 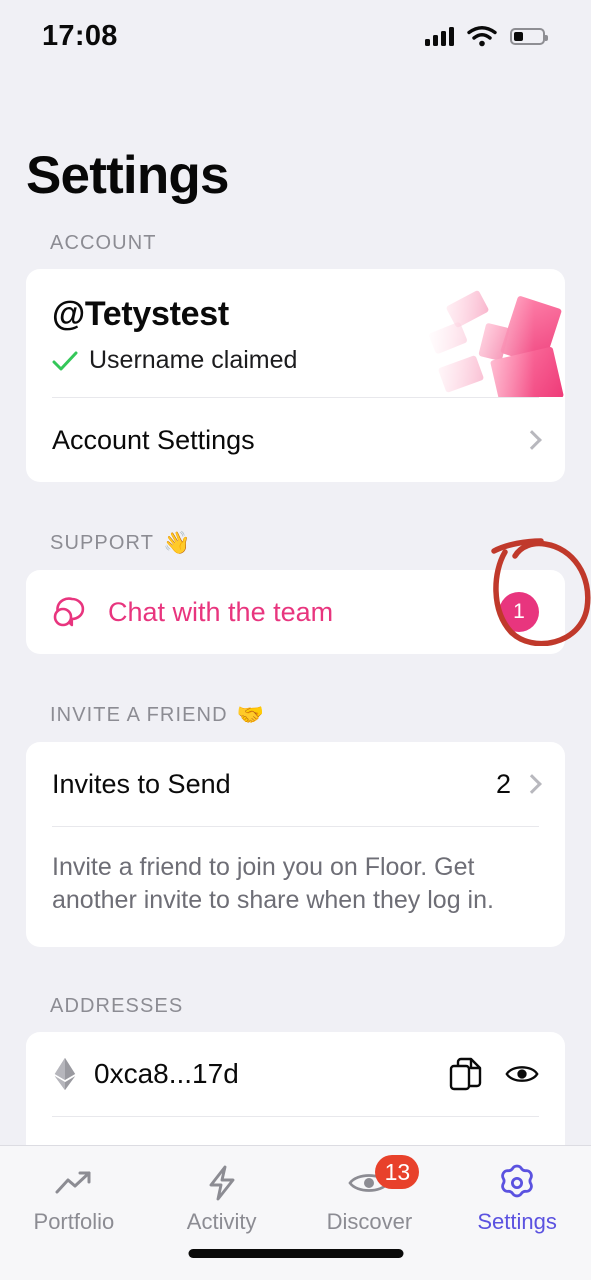 I want to click on status-indicators, so click(x=486, y=36).